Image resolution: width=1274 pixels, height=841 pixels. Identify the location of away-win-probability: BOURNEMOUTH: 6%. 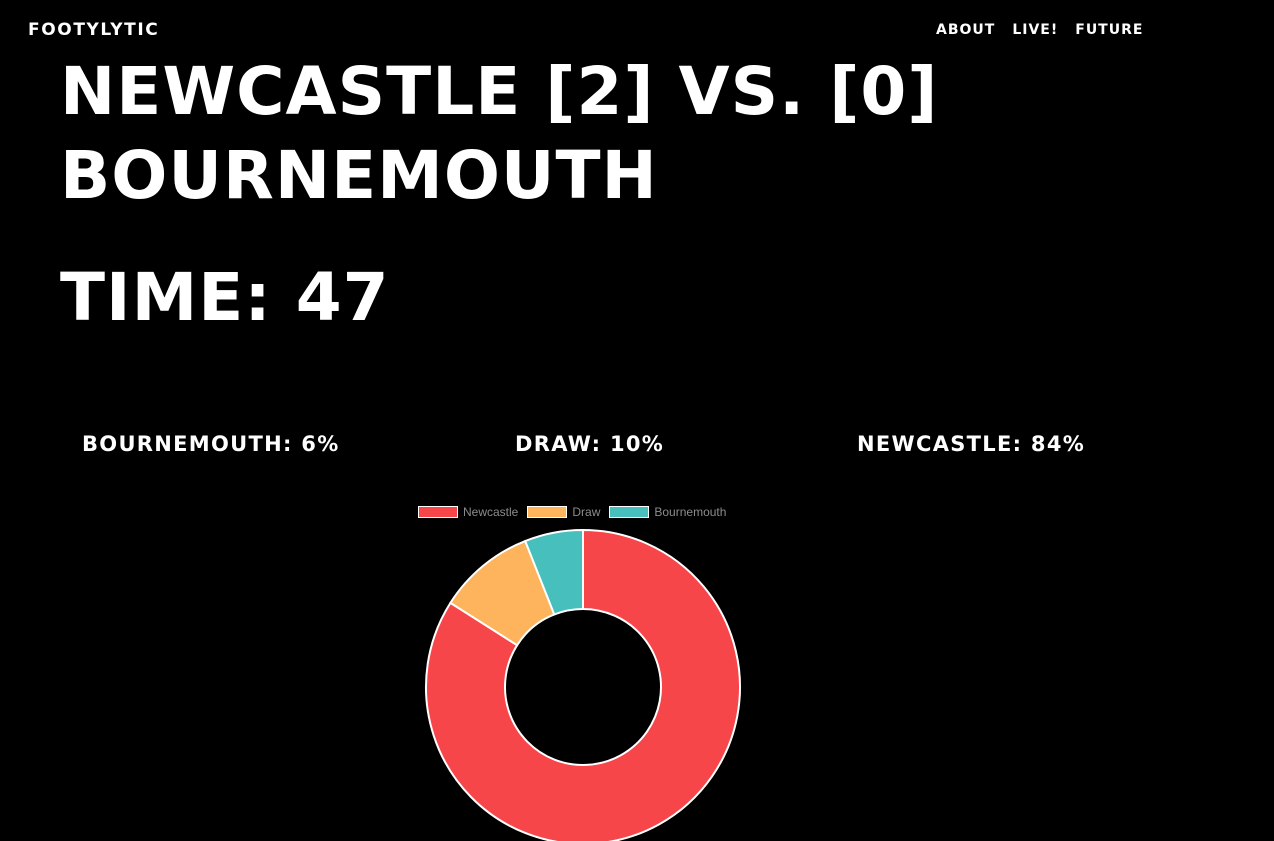
(211, 444).